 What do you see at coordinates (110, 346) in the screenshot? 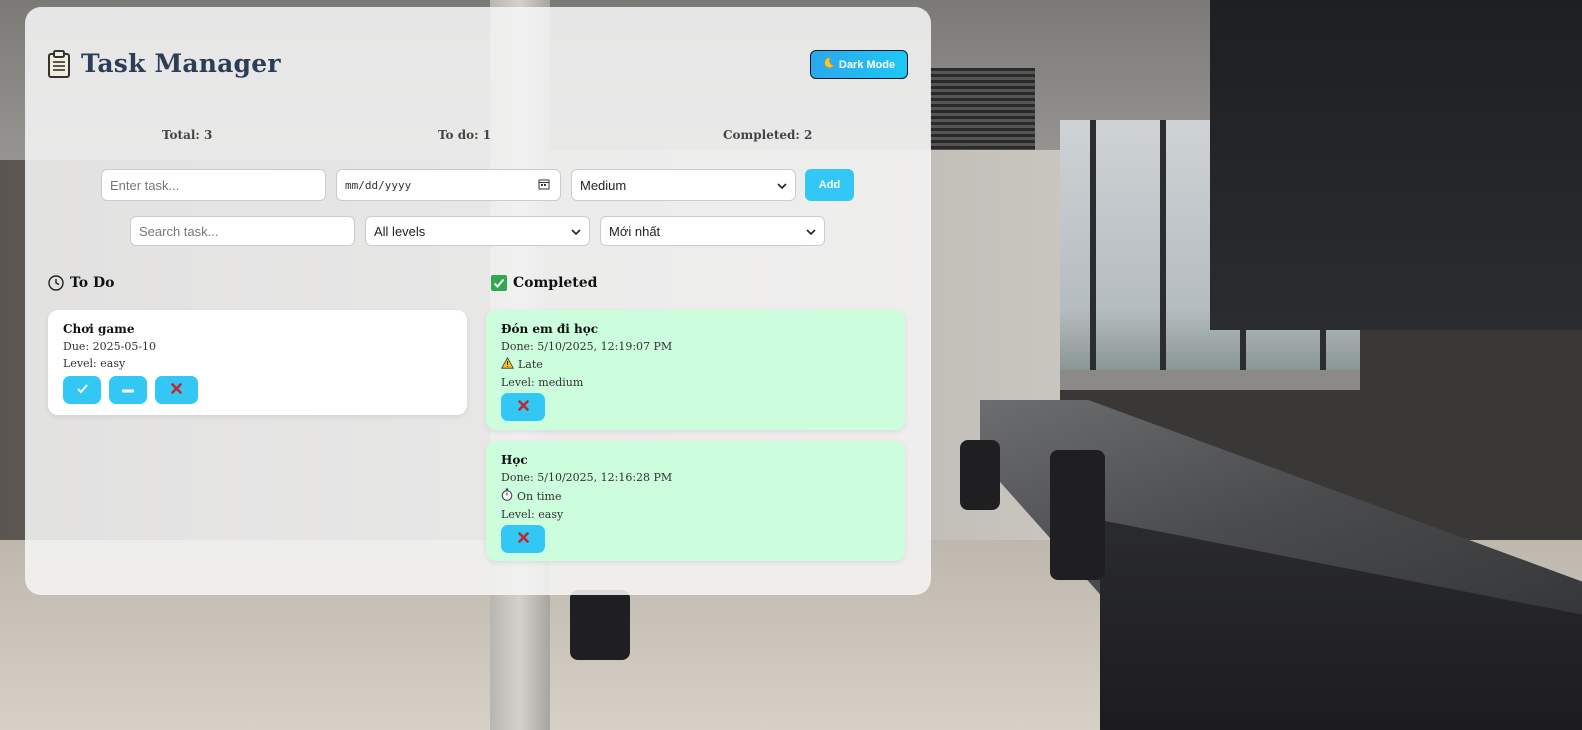
I see `task-due: Due: 2025-05-10` at bounding box center [110, 346].